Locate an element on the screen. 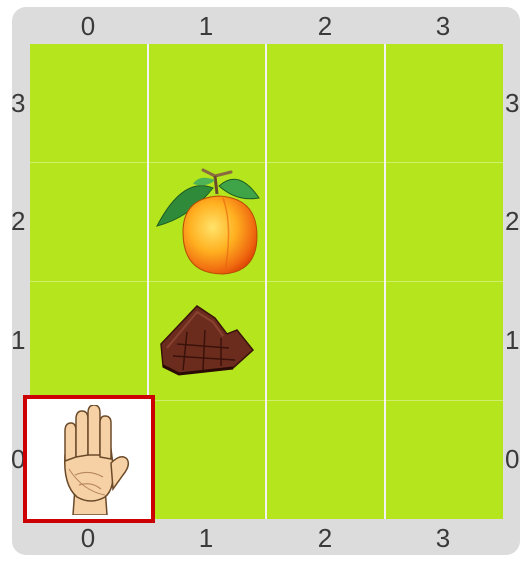 The image size is (529, 562). row-label-right-3: 3 is located at coordinates (512, 103).